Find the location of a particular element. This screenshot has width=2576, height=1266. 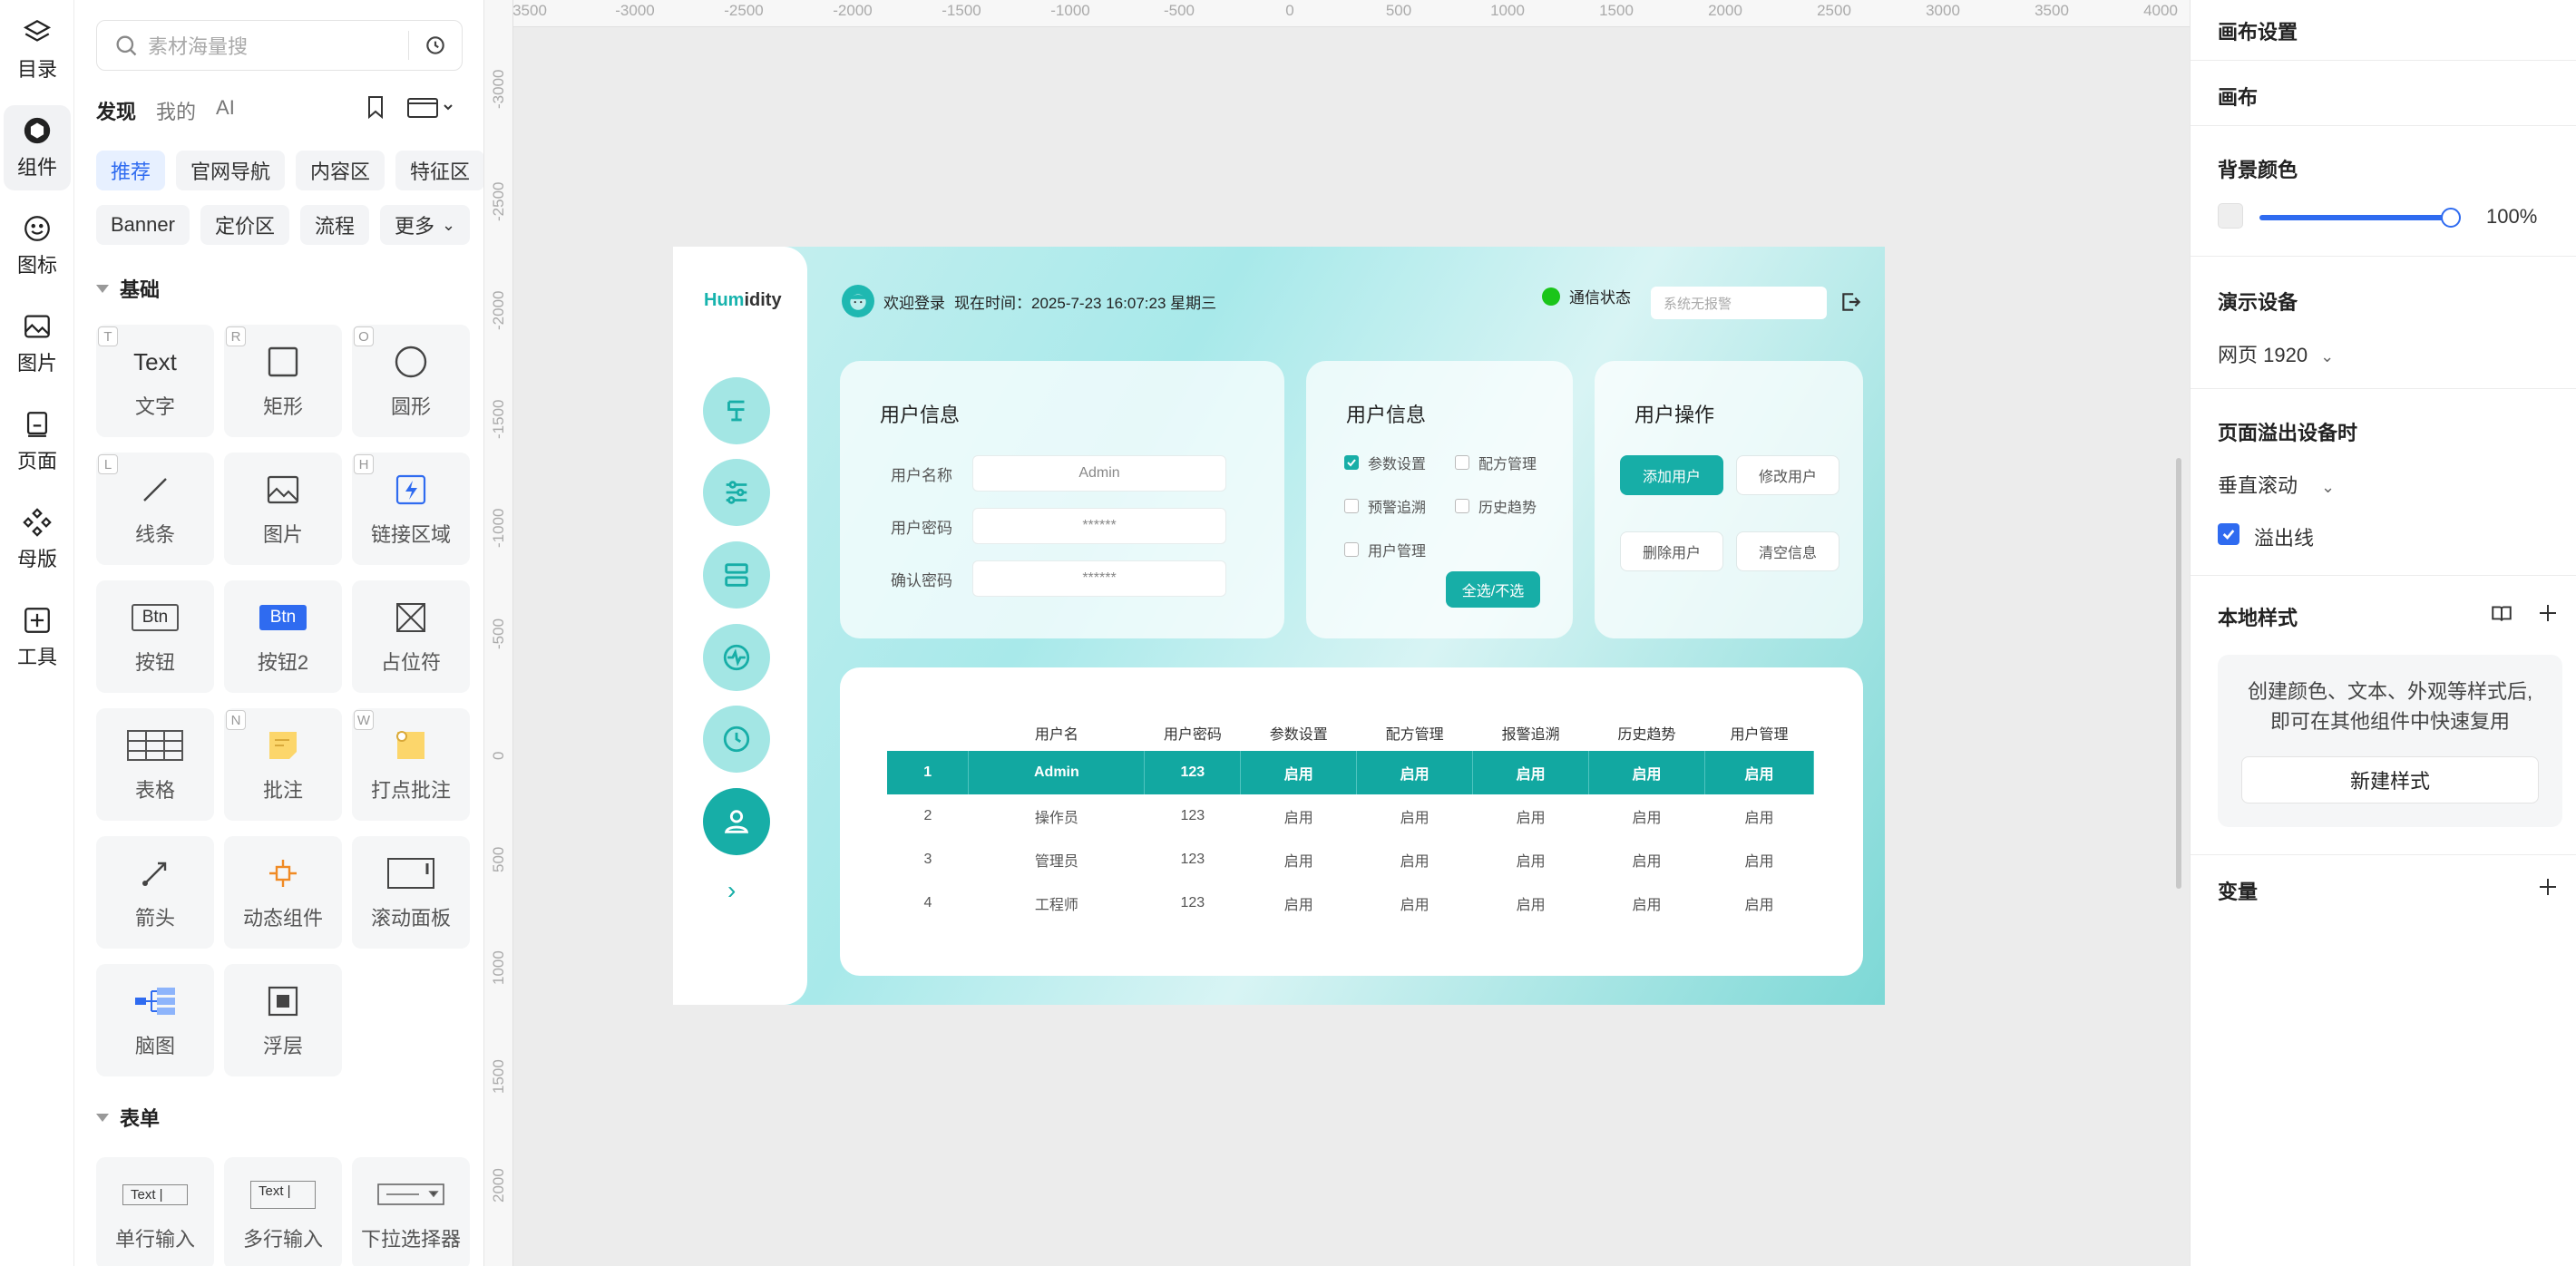

edit-user-button: 修改用户 is located at coordinates (1787, 475).